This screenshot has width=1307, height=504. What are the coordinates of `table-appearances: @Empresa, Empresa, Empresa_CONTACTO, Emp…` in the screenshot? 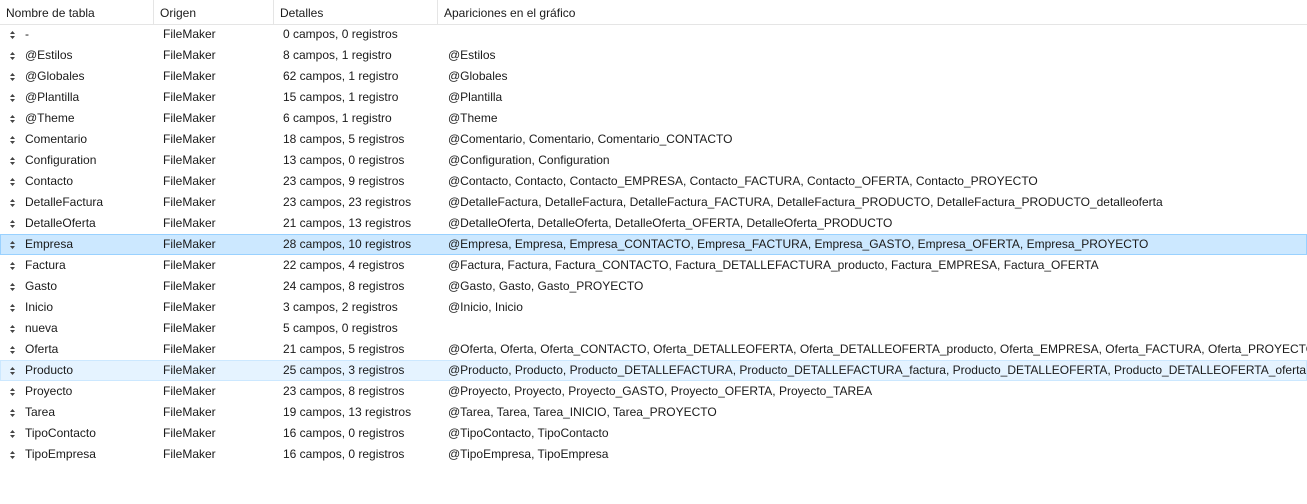 It's located at (798, 244).